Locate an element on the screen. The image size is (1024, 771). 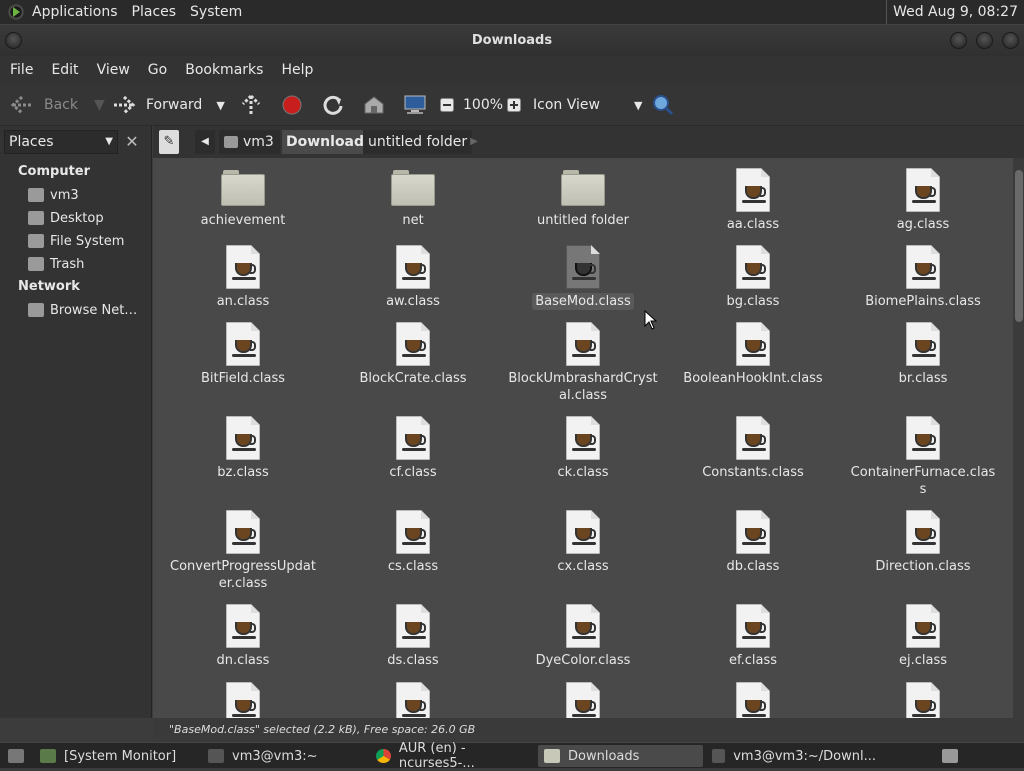
show-desktop-button is located at coordinates (14, 756).